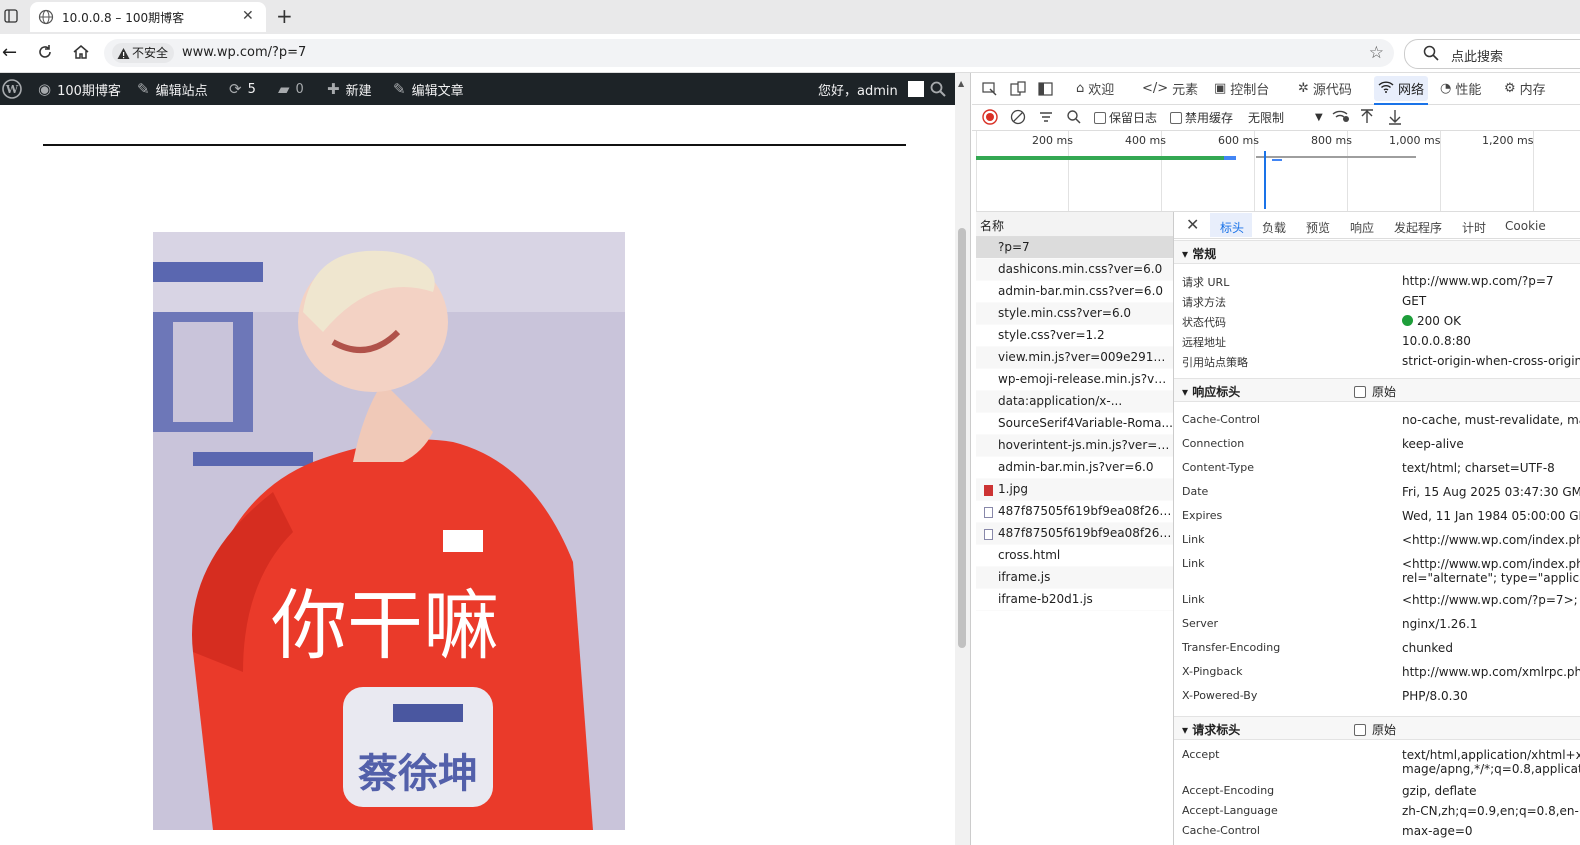  What do you see at coordinates (961, 83) in the screenshot?
I see `scroll-up-icon: ▲` at bounding box center [961, 83].